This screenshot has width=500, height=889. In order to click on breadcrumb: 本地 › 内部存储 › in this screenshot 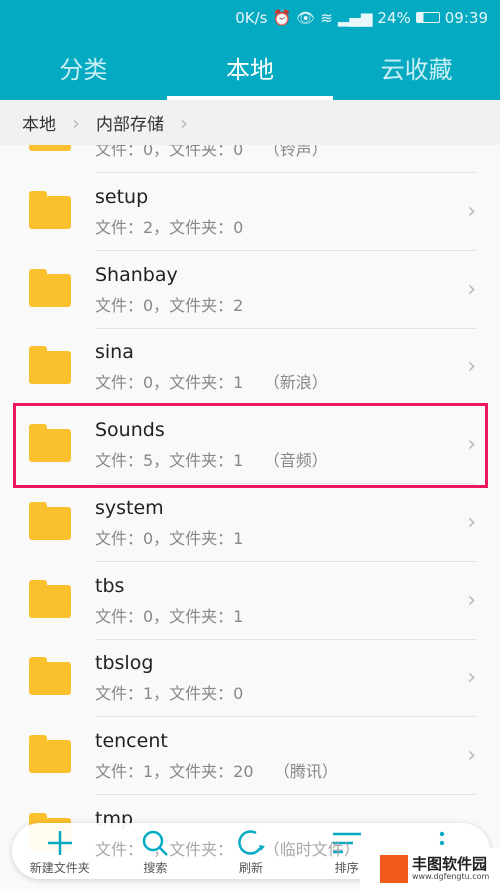, I will do `click(250, 122)`.